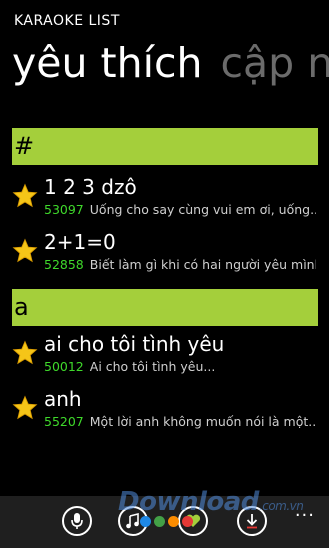  What do you see at coordinates (64, 366) in the screenshot?
I see `song-code: 50012` at bounding box center [64, 366].